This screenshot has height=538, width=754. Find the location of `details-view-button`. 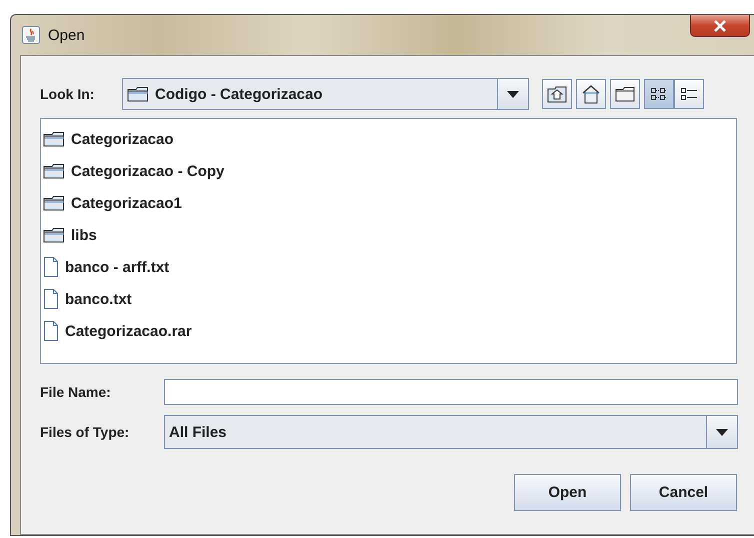

details-view-button is located at coordinates (689, 94).